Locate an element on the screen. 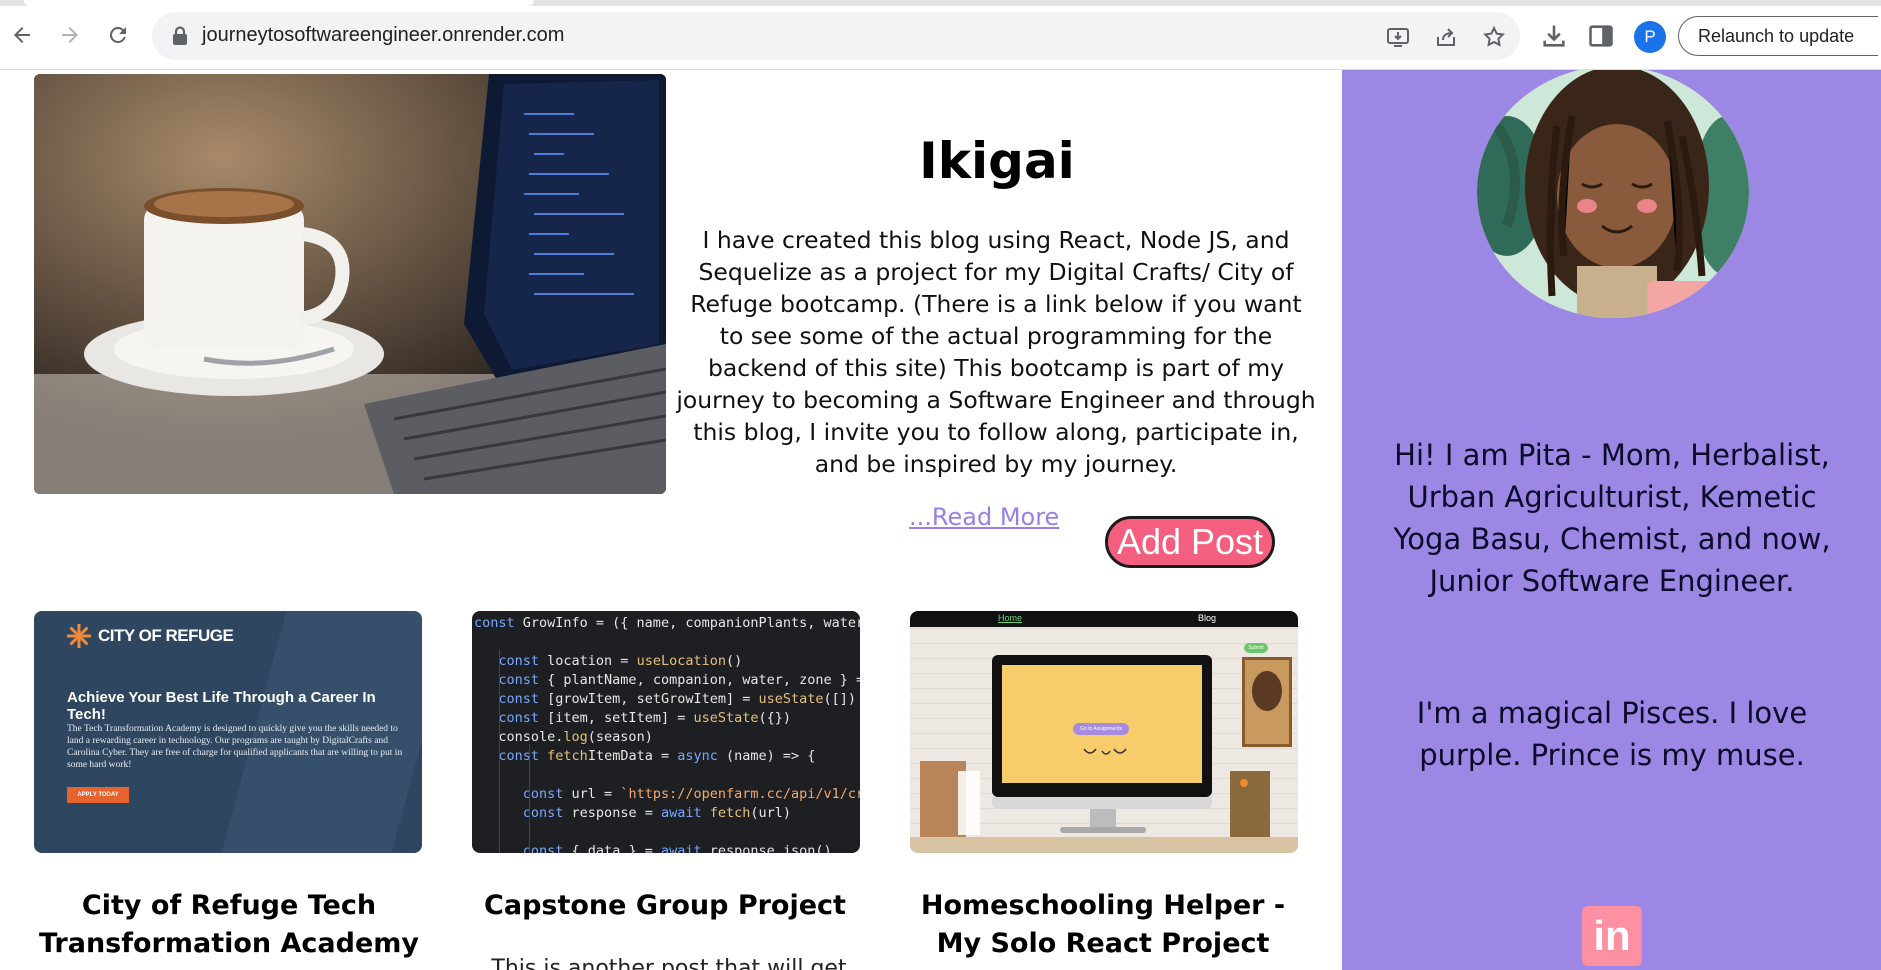 The image size is (1881, 970). card-image-homeschooling: Home Blog Go to Assignments Submit is located at coordinates (1104, 732).